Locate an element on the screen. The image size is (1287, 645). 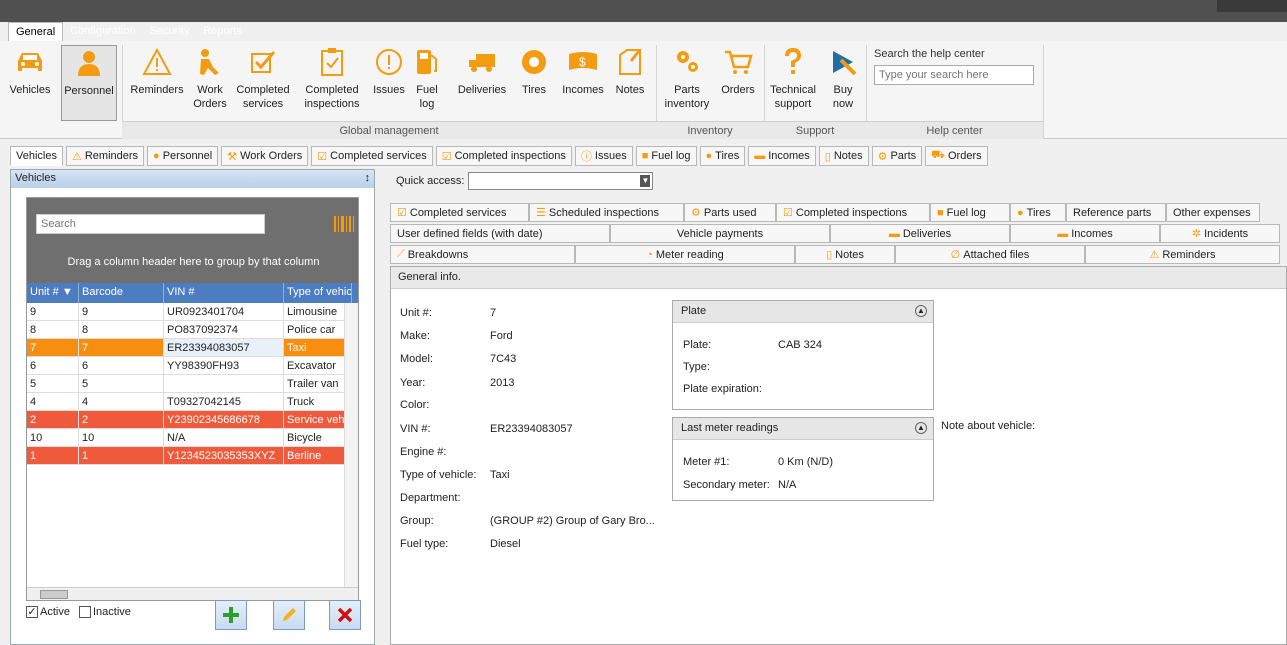
menu-tab-security: Security is located at coordinates (170, 32).